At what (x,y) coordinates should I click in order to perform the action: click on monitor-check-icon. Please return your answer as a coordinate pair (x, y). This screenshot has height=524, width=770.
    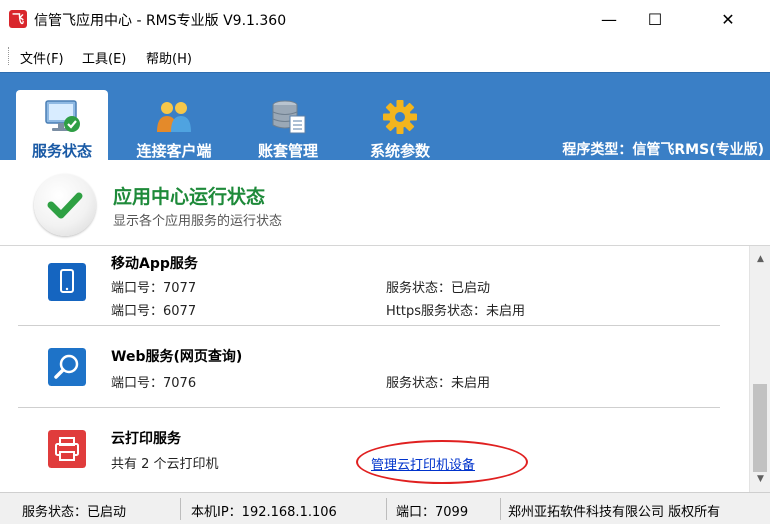
    Looking at the image, I should click on (62, 116).